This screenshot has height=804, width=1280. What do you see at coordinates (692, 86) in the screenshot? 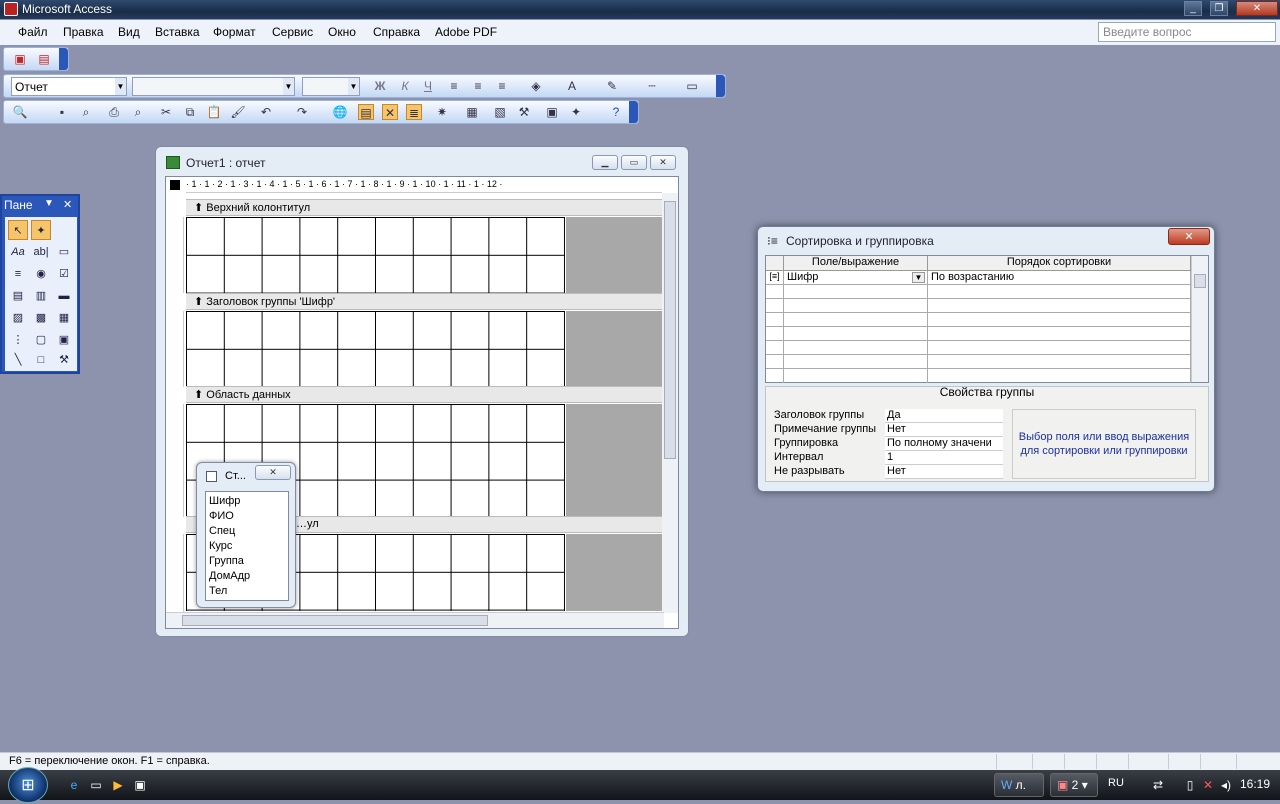
I see `special-effect-icon: ▭` at bounding box center [692, 86].